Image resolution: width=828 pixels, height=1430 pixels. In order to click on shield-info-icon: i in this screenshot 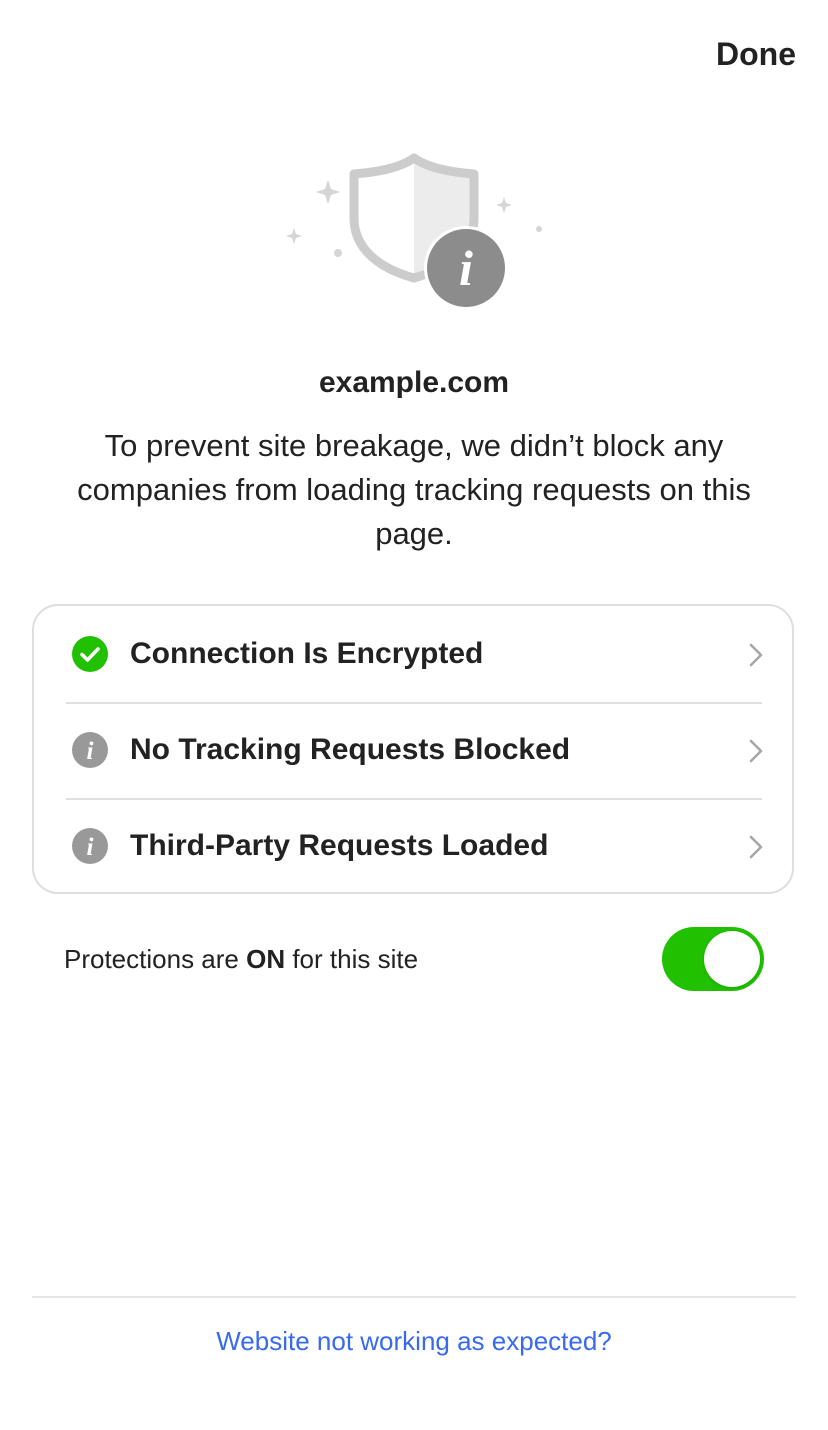, I will do `click(414, 230)`.